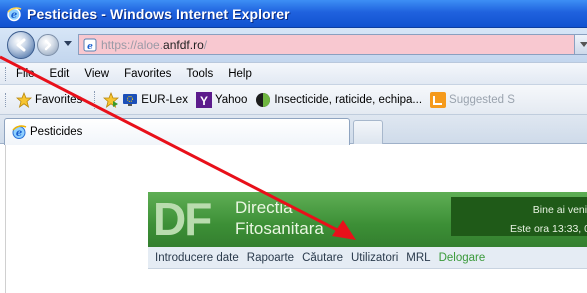 Image resolution: width=587 pixels, height=293 pixels. I want to click on add-to-favorites-bar-icon, so click(111, 99).